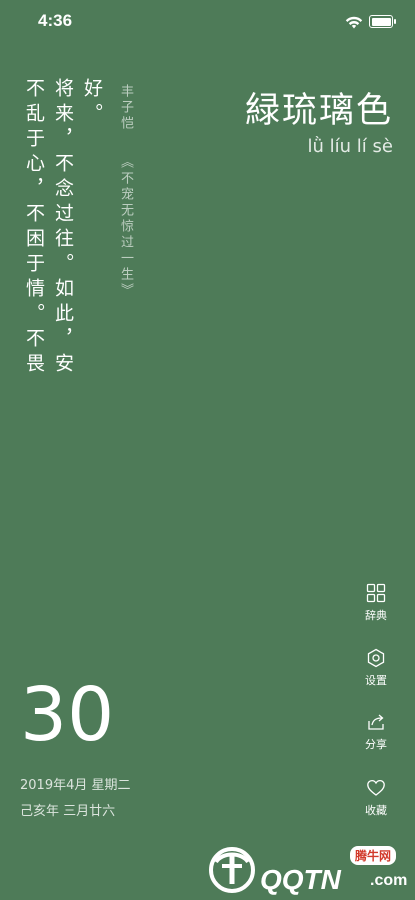  I want to click on poem-attribution: 丰子恺 《不宠无惊过一生》, so click(125, 191).